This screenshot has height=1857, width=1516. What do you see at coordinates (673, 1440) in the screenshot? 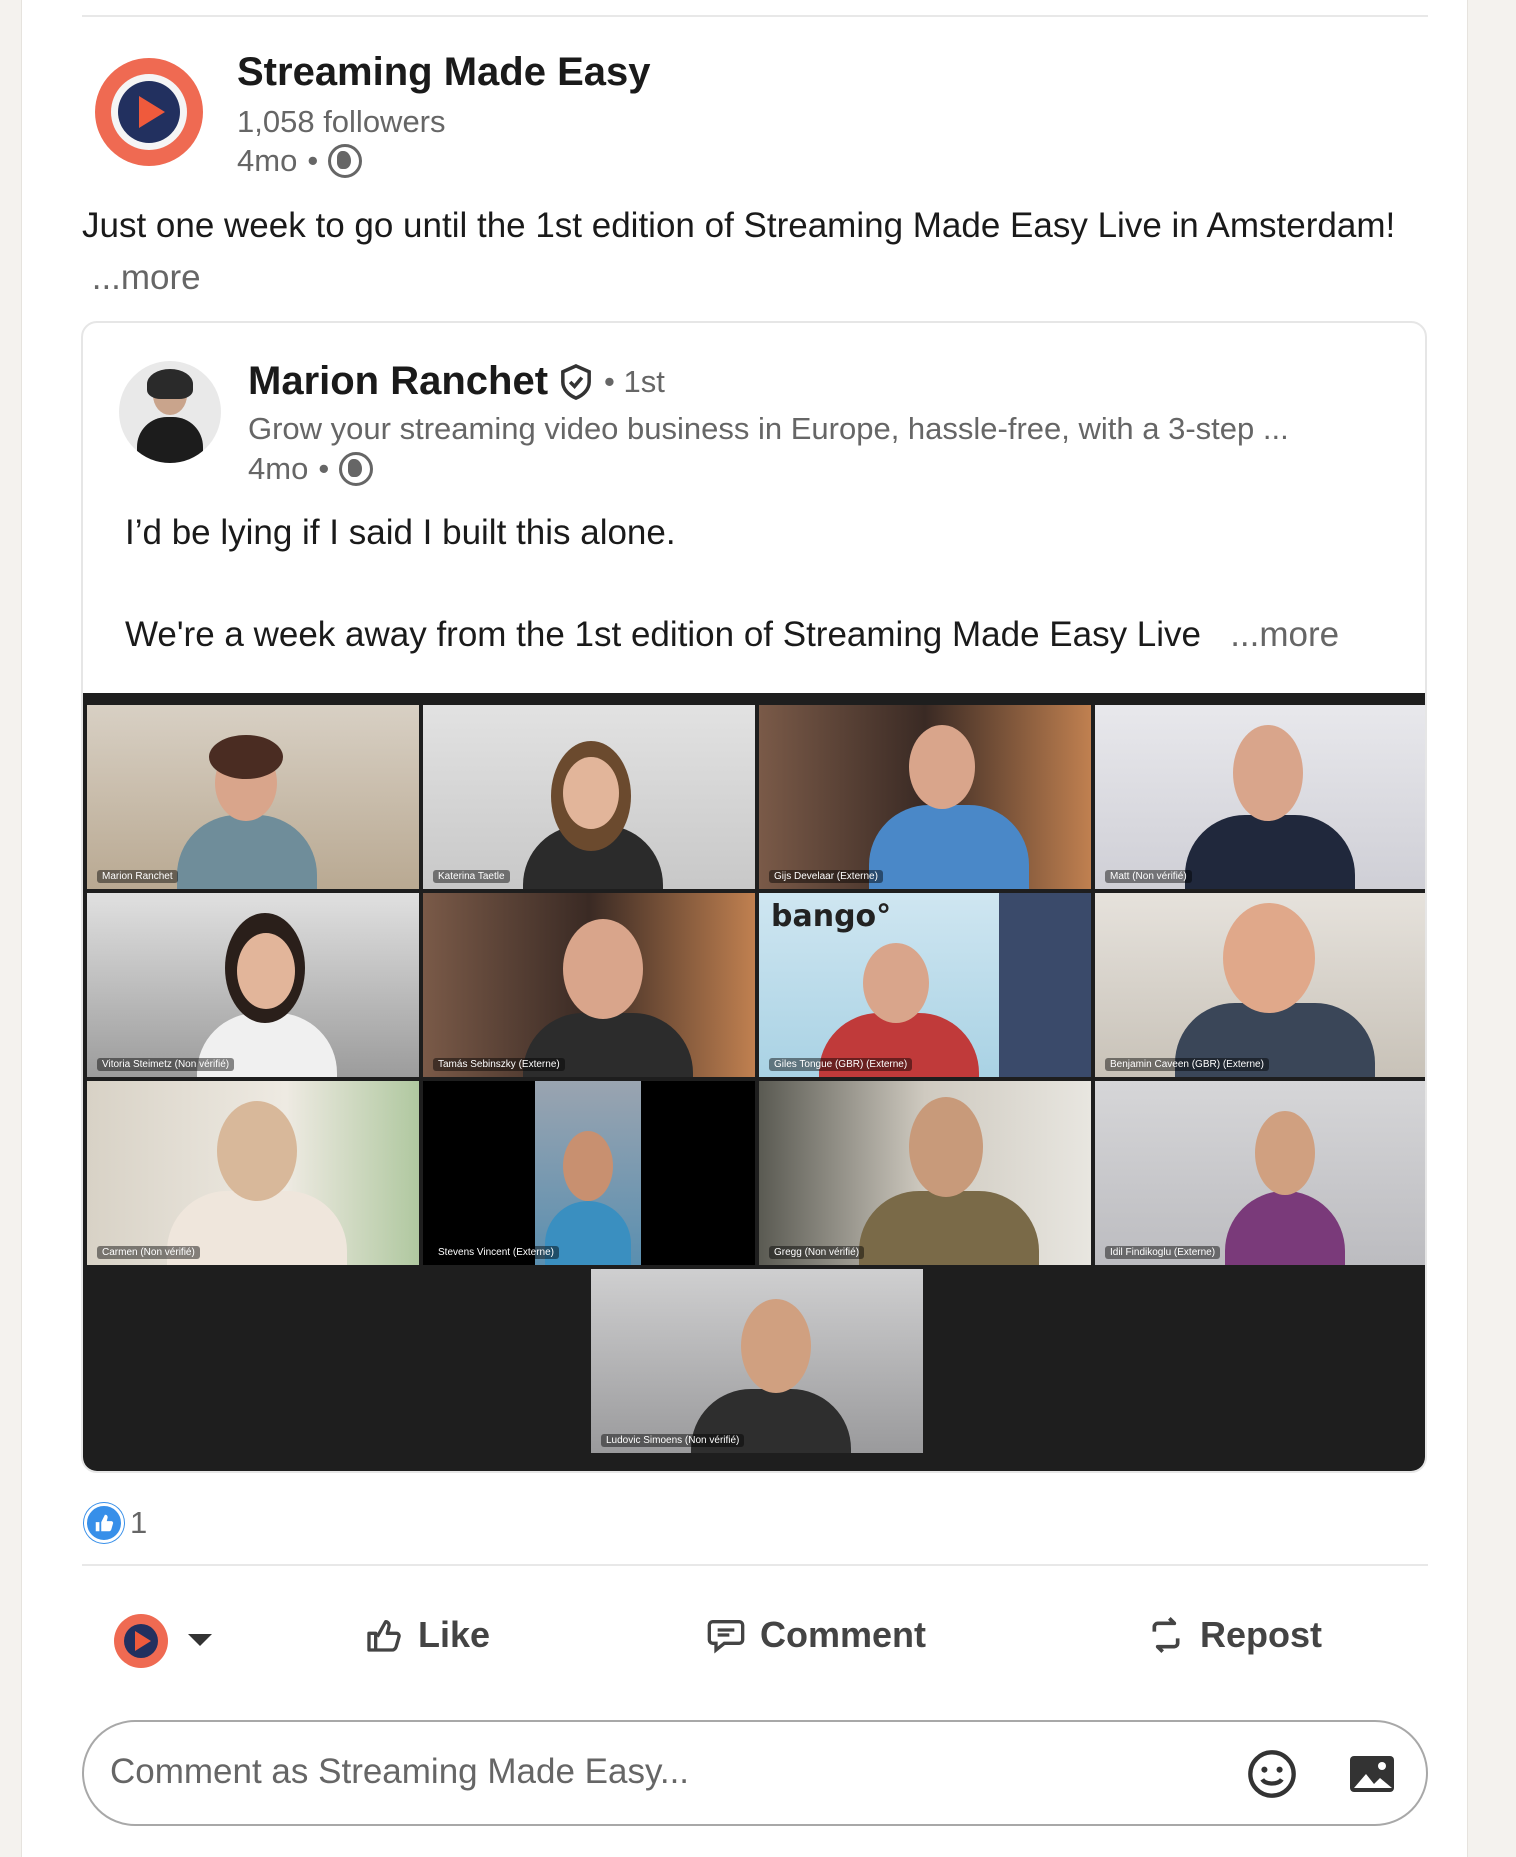
I see `participant-name: Ludovic Simoens (Non vérifié)` at bounding box center [673, 1440].